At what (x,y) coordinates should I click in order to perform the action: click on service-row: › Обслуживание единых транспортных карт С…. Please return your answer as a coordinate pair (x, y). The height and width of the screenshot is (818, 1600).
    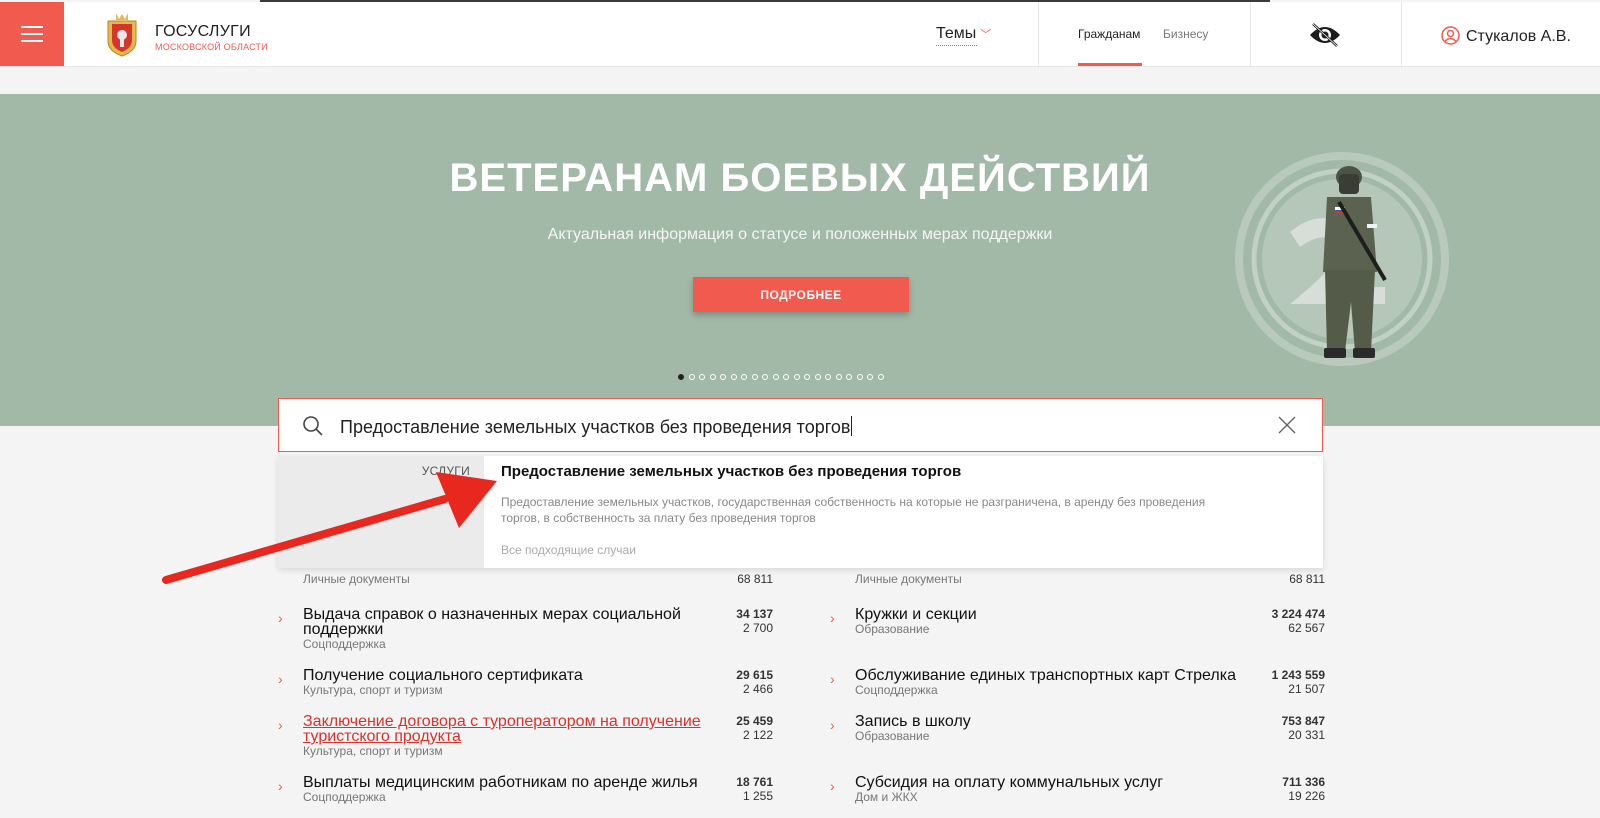
    Looking at the image, I should click on (1077, 688).